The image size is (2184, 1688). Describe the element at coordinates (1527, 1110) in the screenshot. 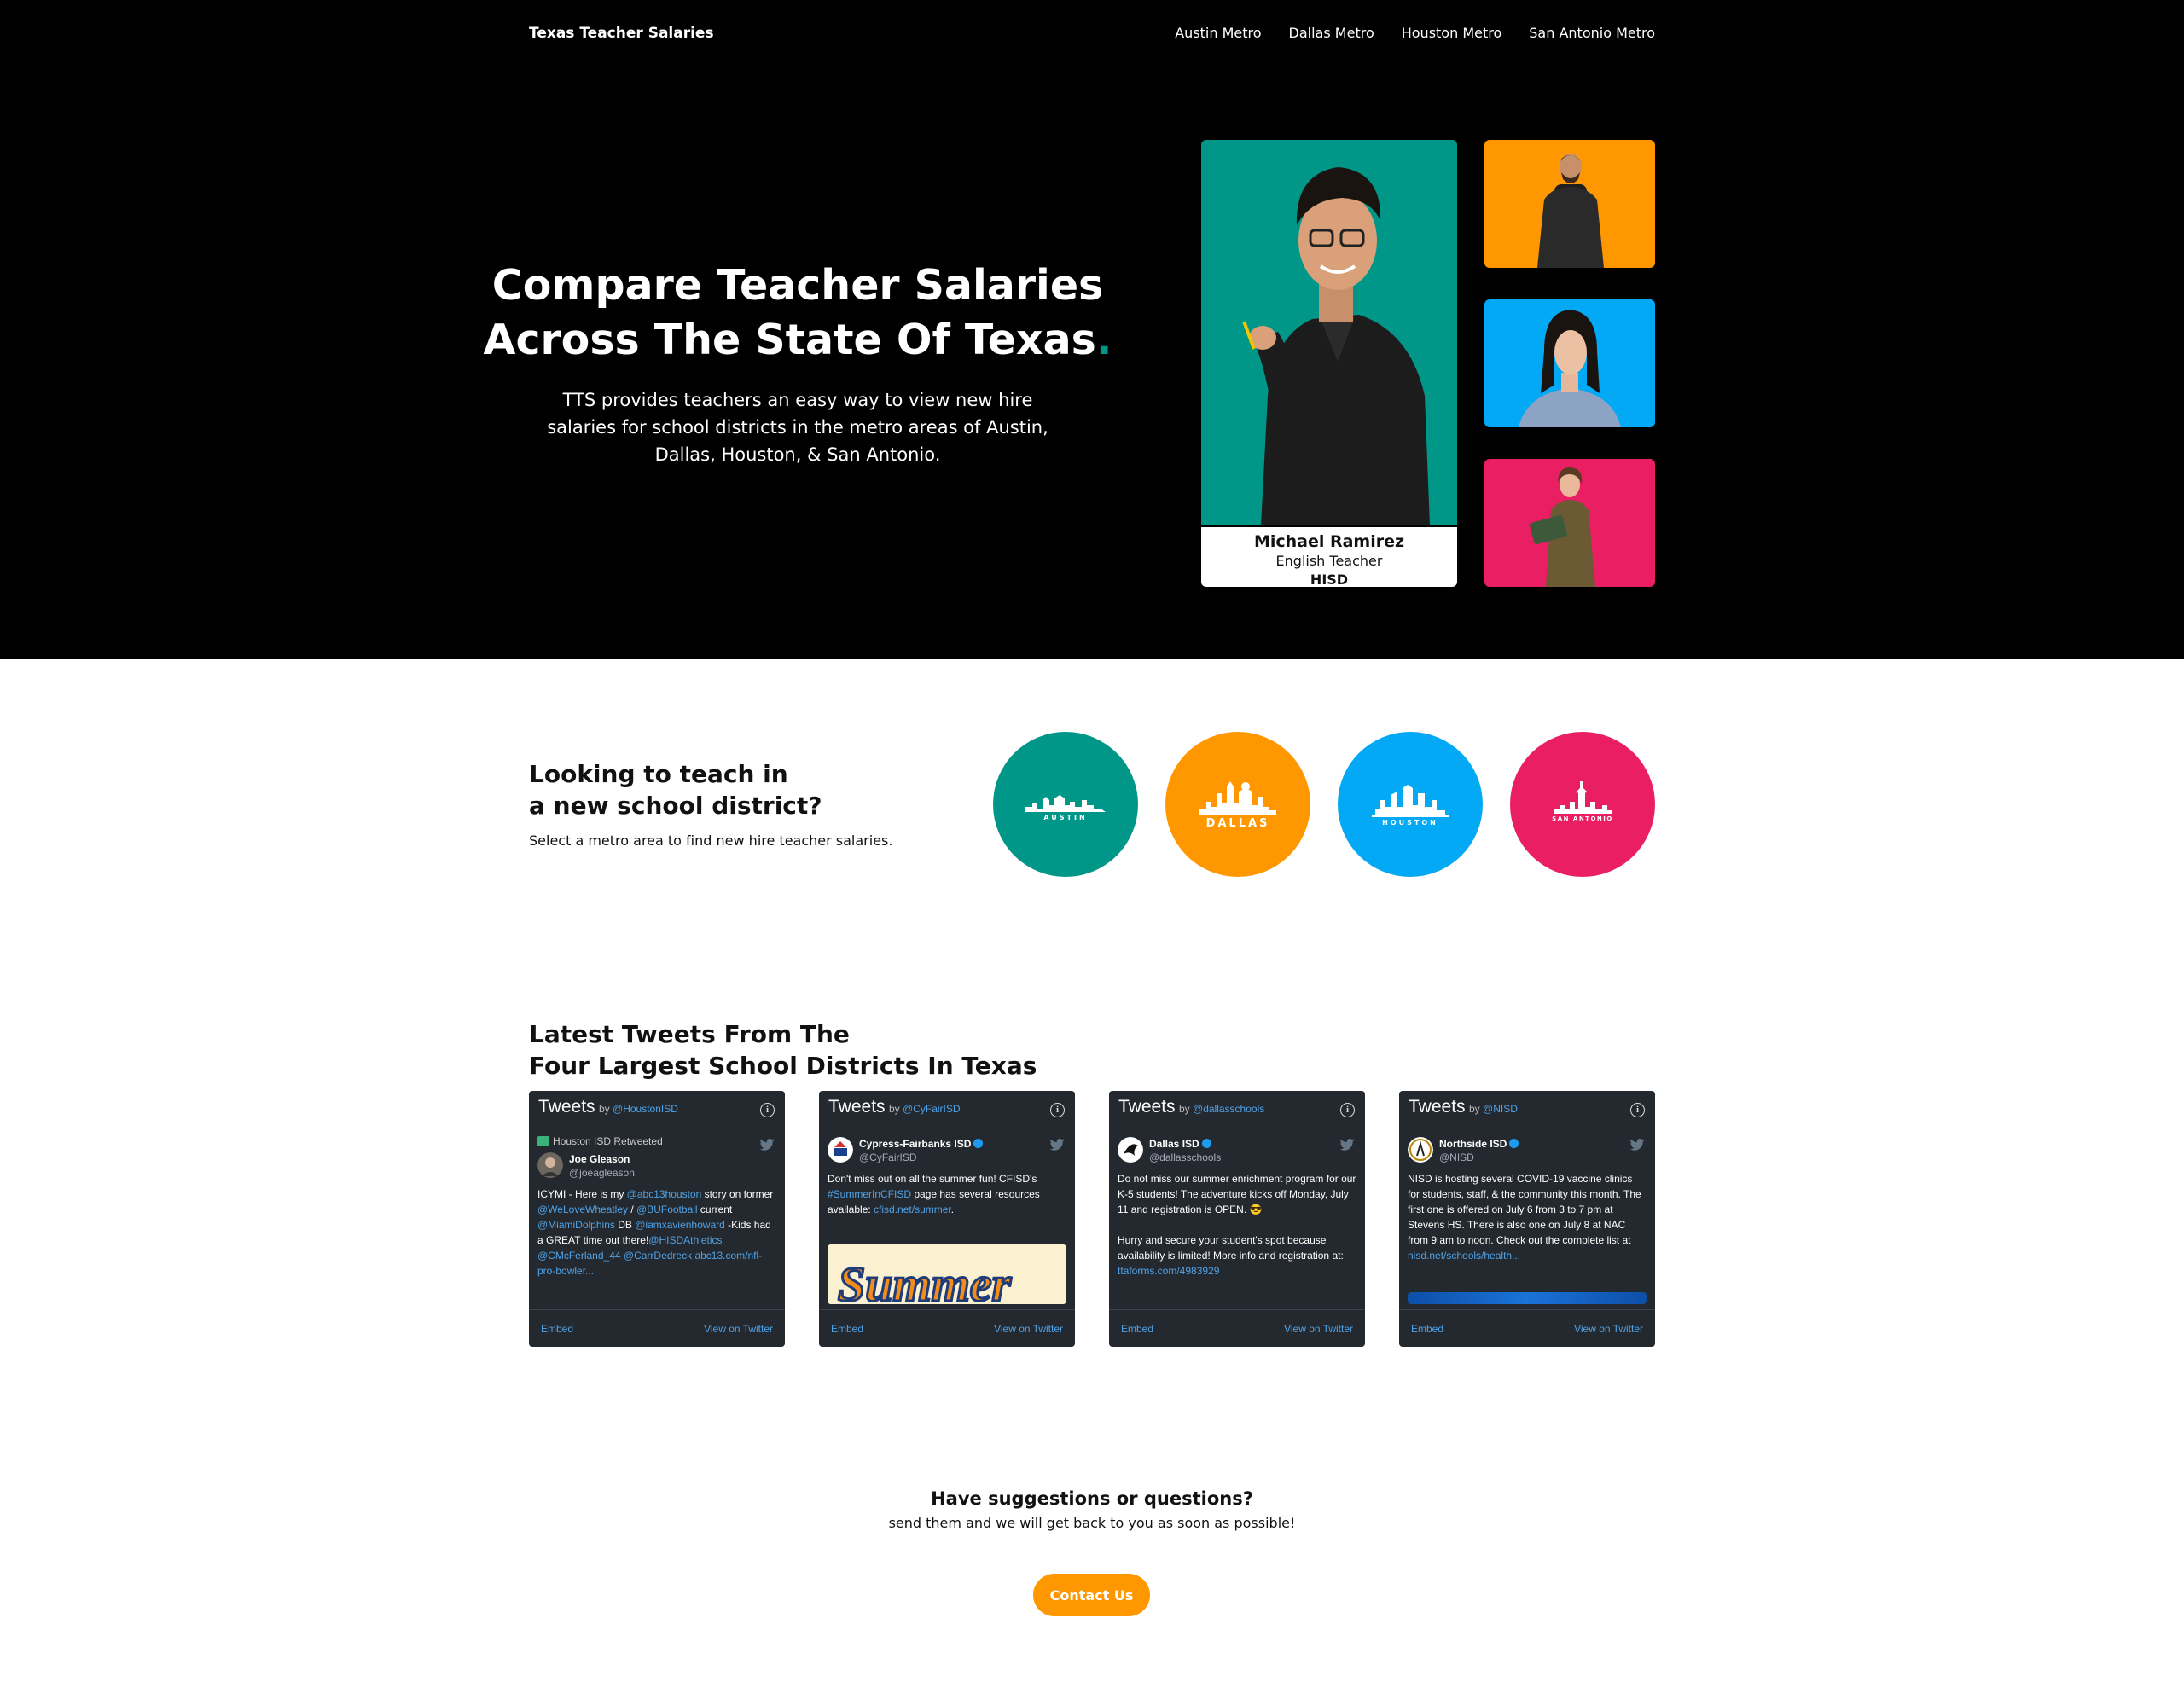

I see `timeline-header: Tweets by @NISD i` at that location.